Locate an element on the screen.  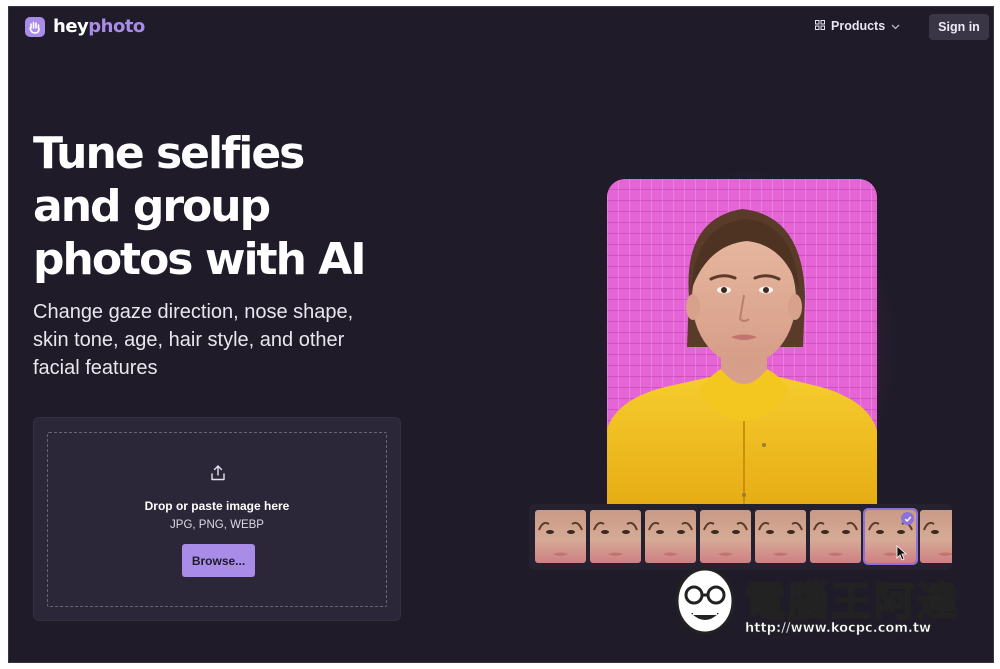
sign-in-button: Sign in is located at coordinates (959, 27).